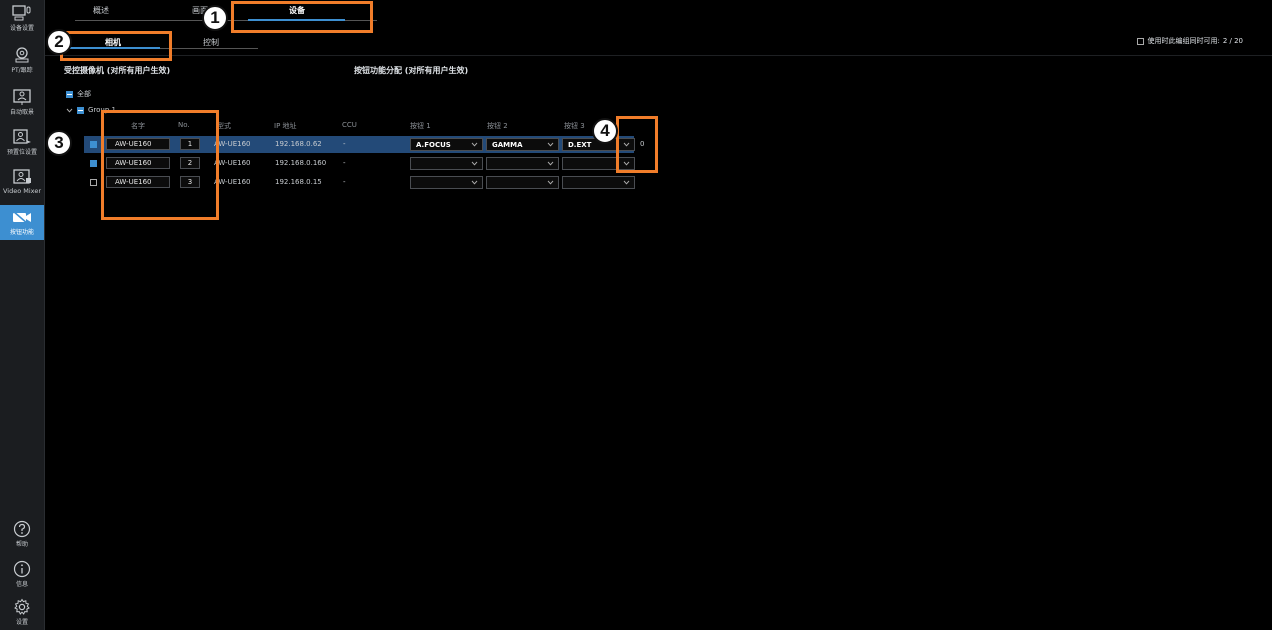 The width and height of the screenshot is (1272, 630). I want to click on sidebar-item-auto-framing: 自动取景, so click(22, 107).